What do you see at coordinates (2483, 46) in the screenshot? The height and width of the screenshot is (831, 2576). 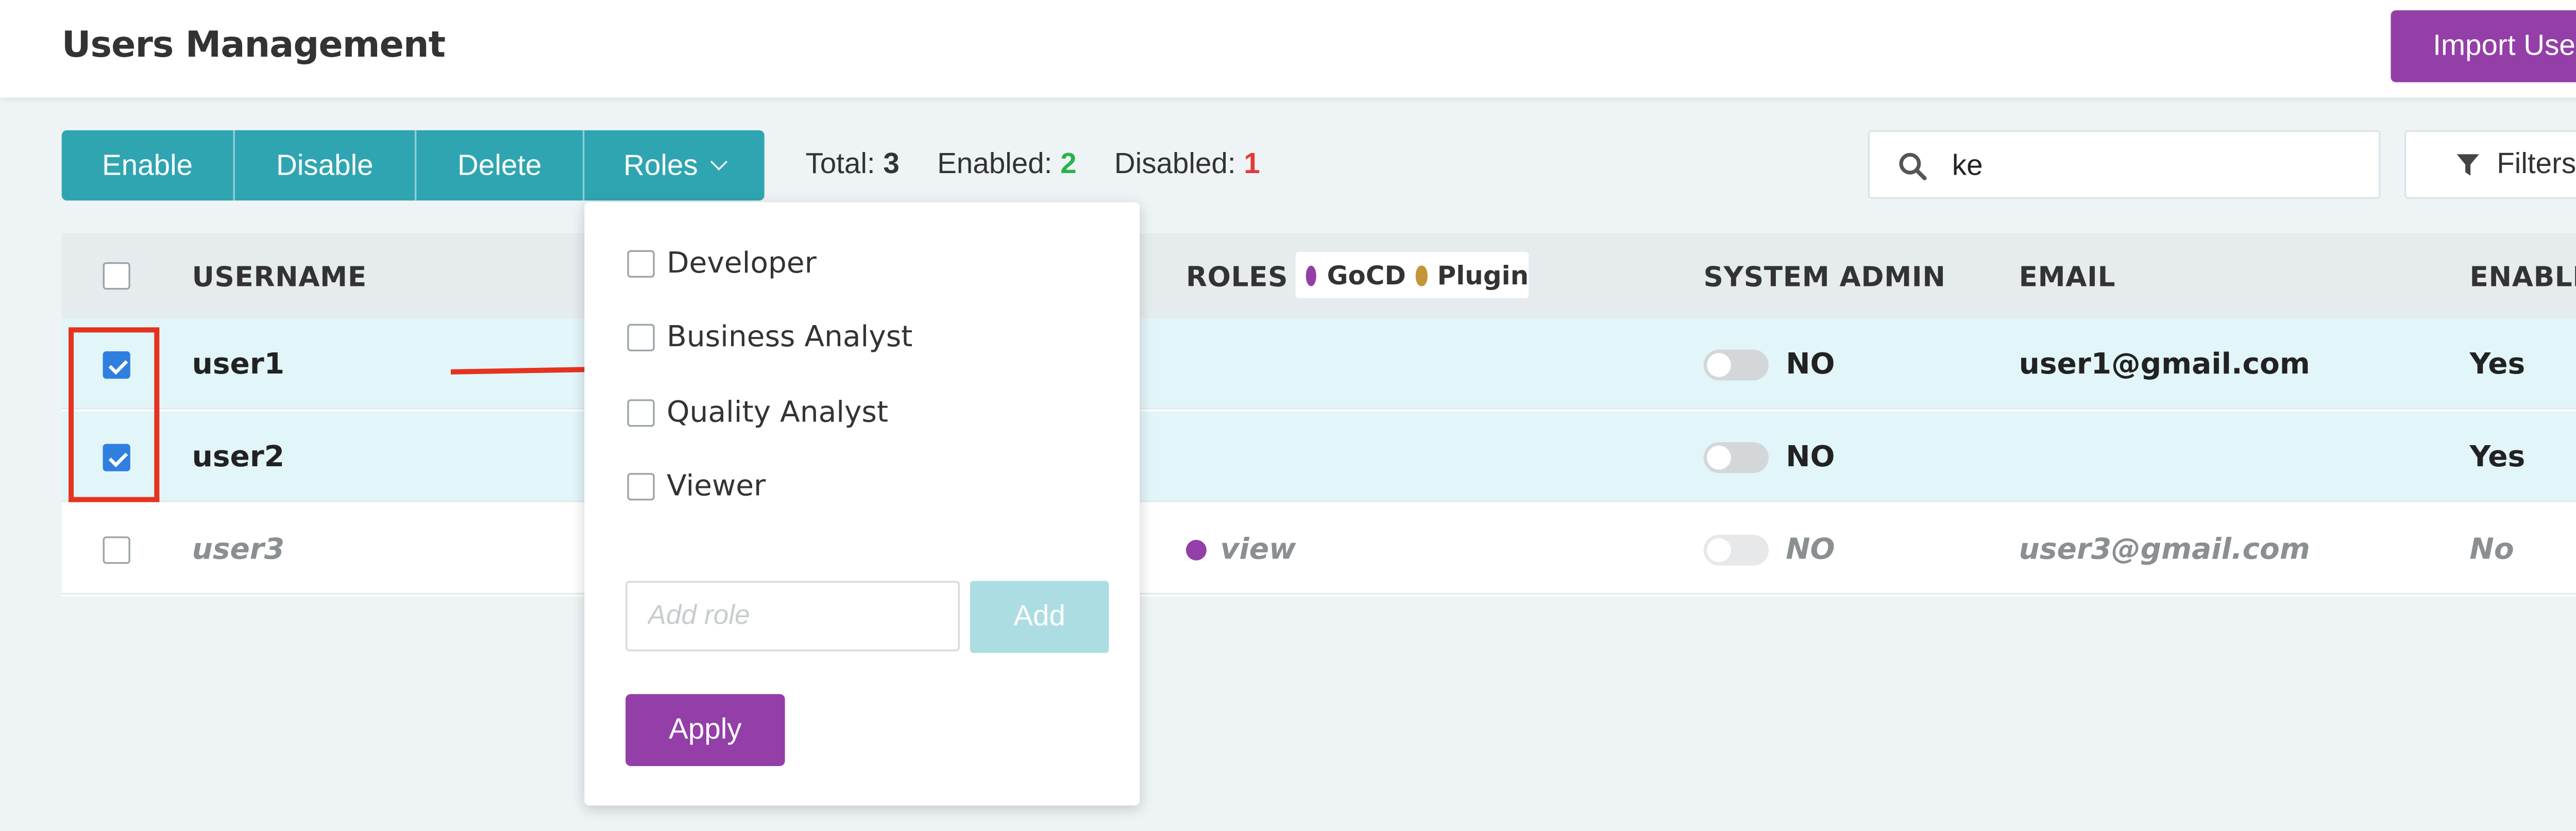 I see `import-user-button: Import User` at bounding box center [2483, 46].